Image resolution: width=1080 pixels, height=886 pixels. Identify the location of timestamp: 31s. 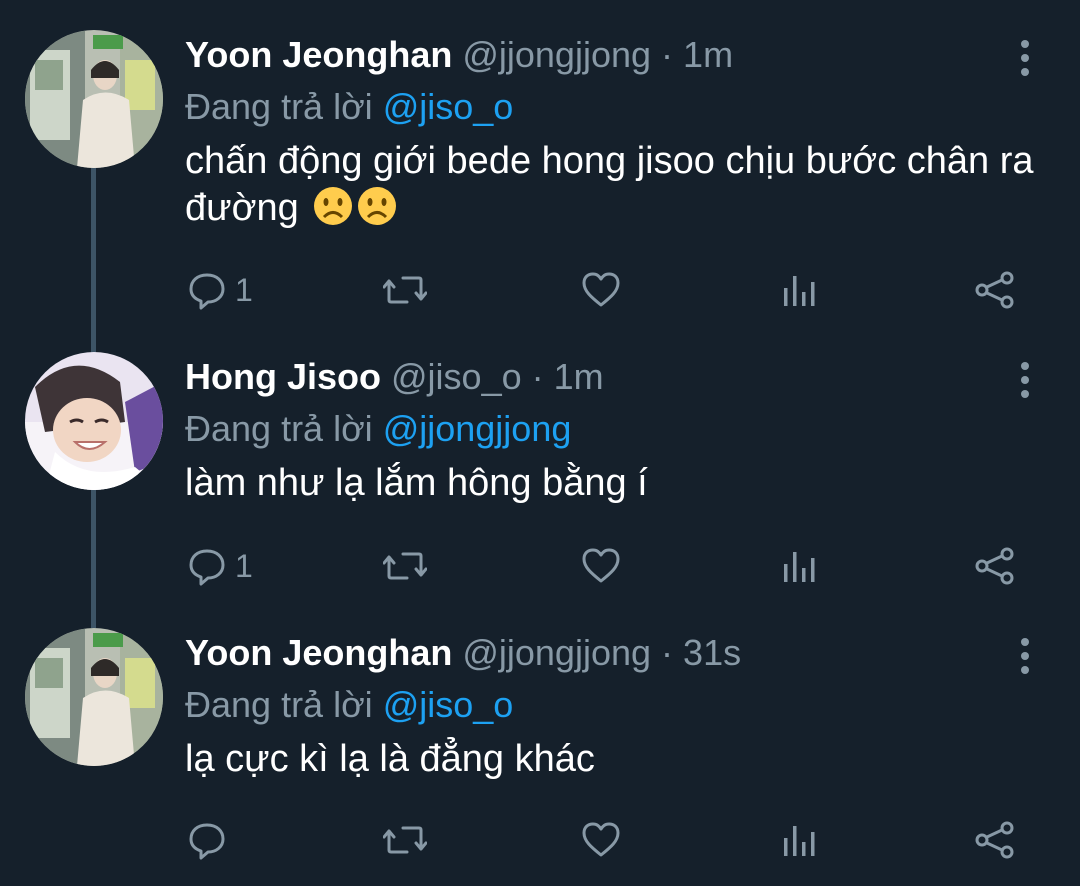
(712, 652).